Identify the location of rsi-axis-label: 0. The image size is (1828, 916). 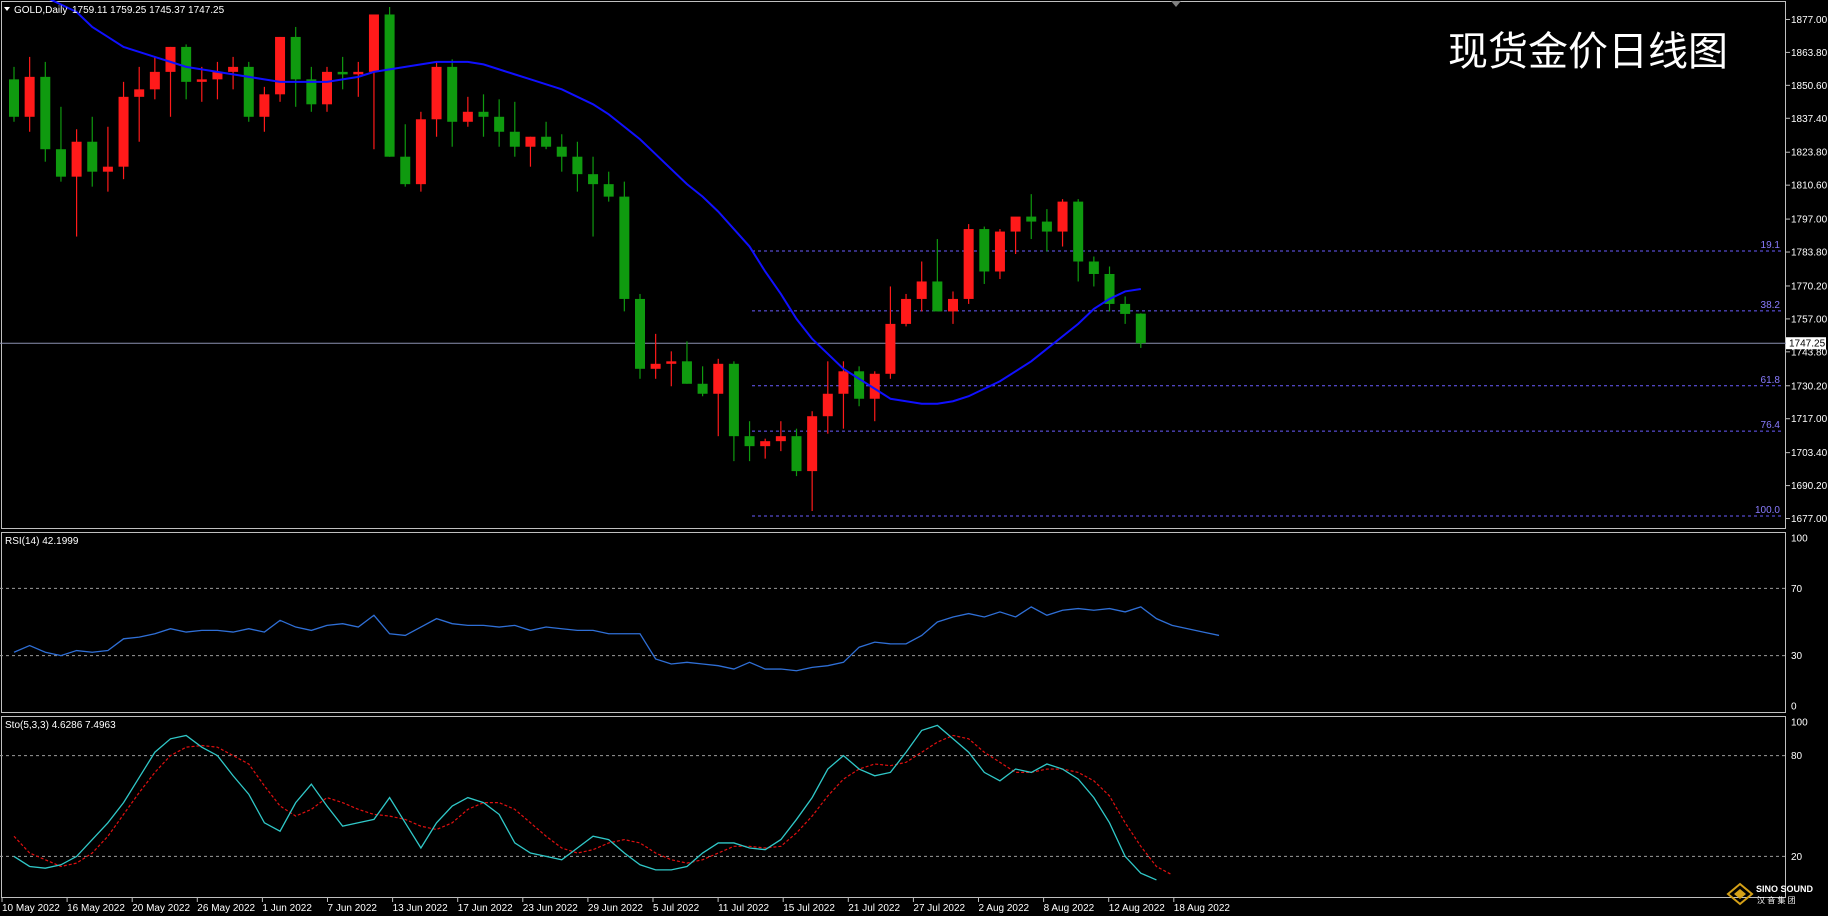
(1794, 707).